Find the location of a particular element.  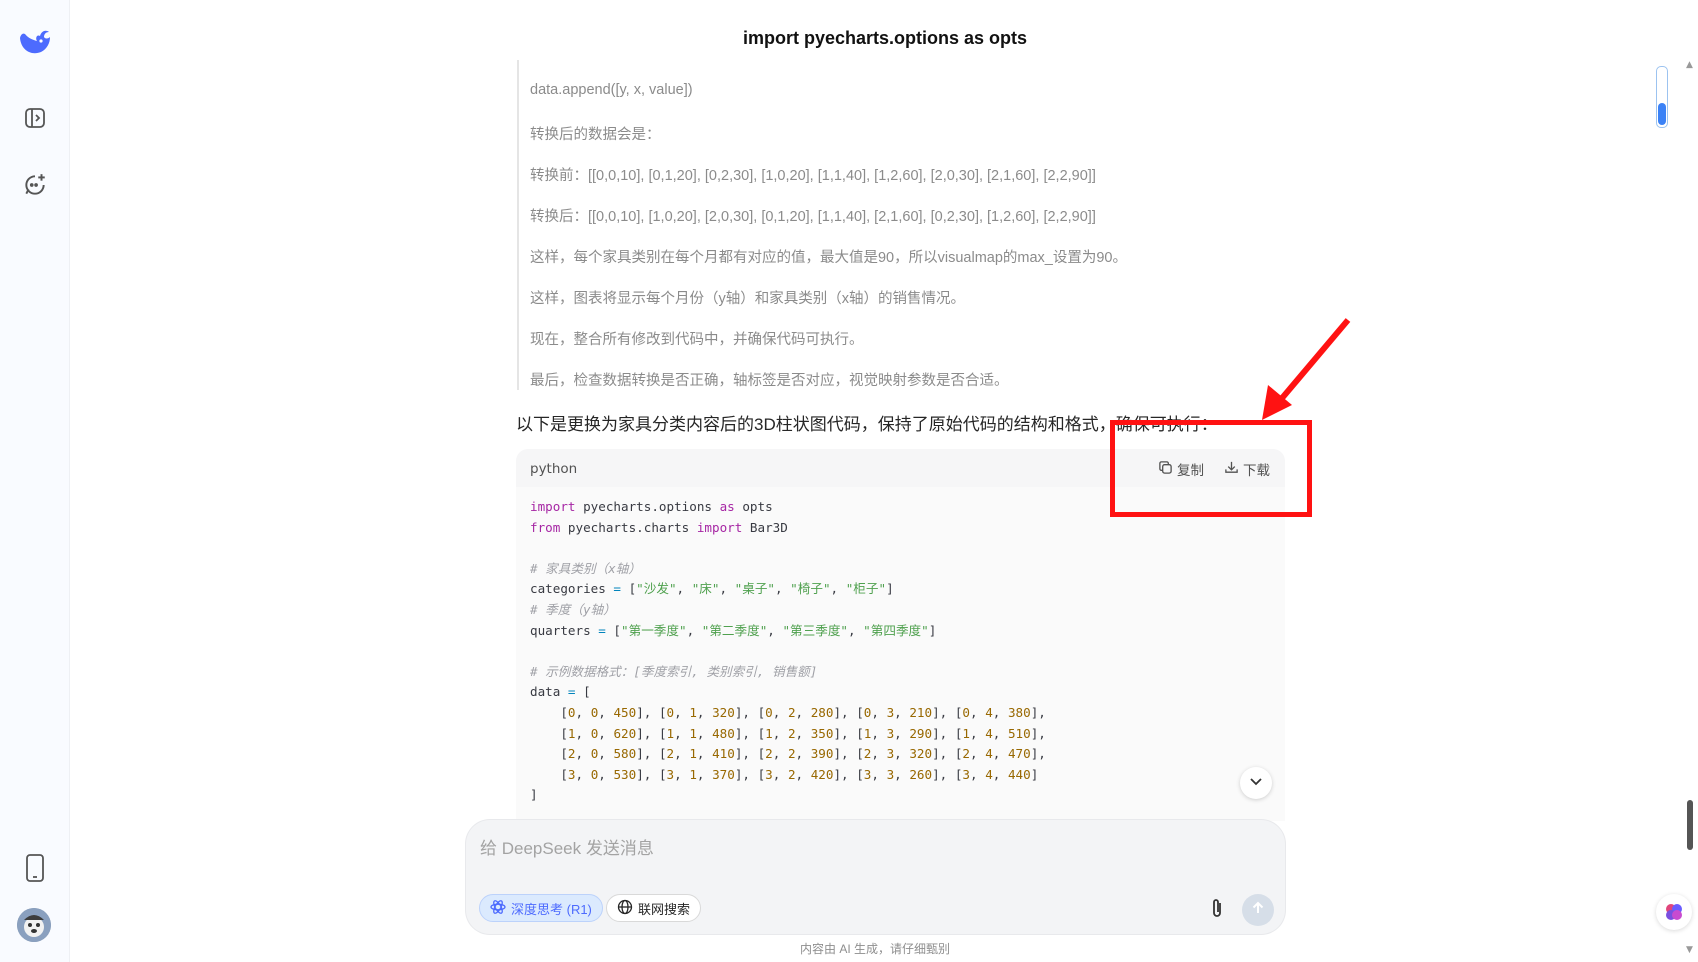

paperclip-icon is located at coordinates (1217, 909).